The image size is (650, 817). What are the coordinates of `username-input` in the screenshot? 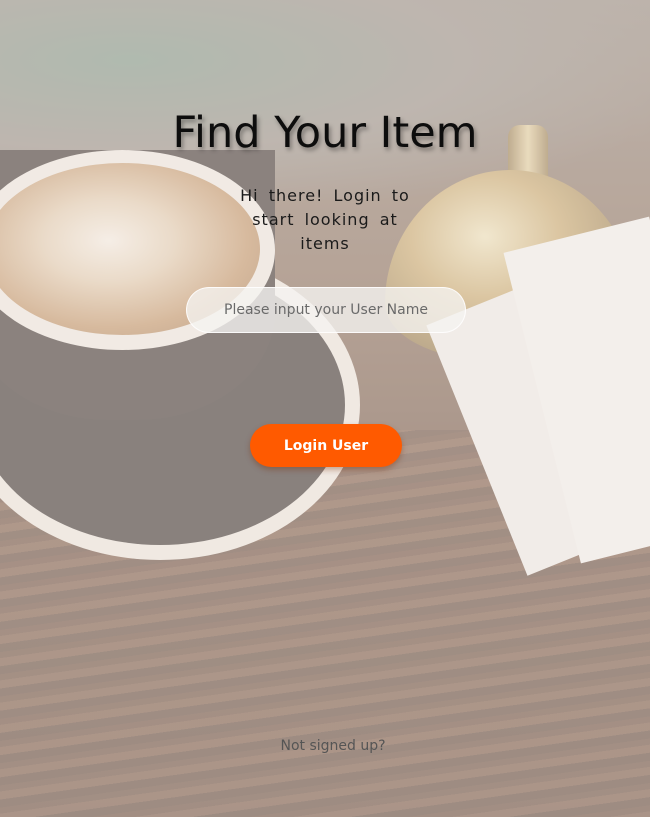 It's located at (326, 310).